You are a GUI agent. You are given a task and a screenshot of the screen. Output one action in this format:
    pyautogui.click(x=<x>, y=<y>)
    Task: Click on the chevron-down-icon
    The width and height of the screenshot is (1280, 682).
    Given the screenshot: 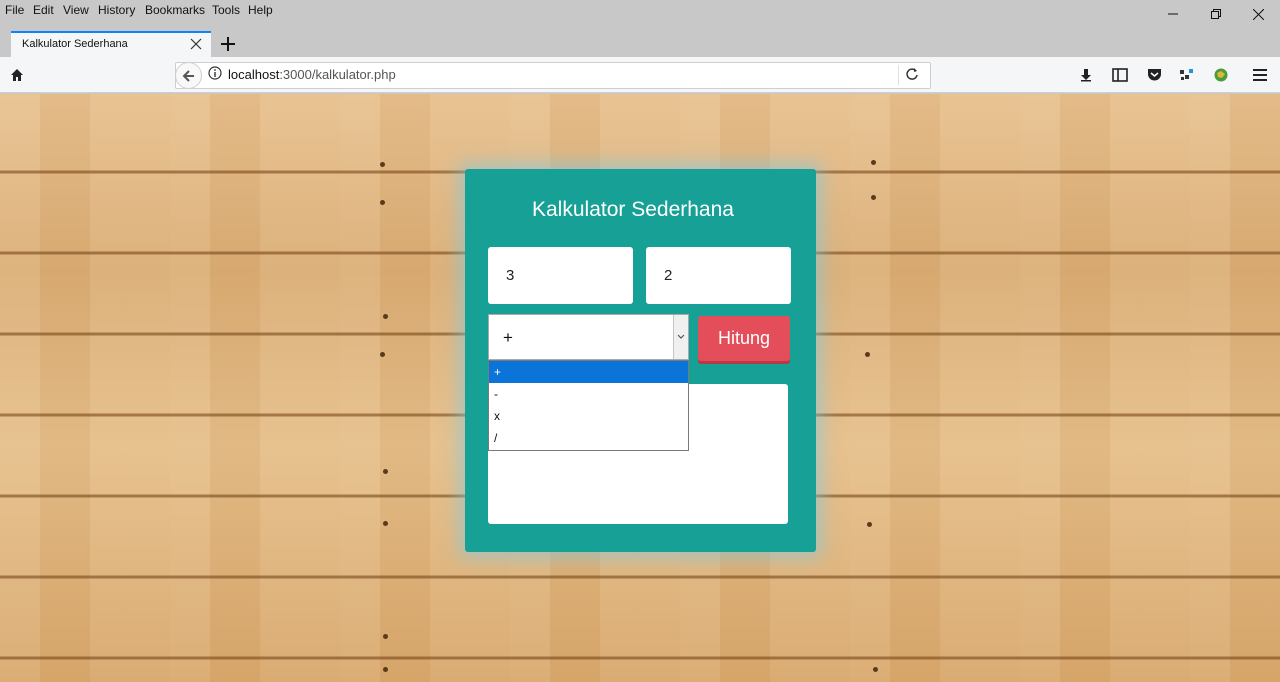 What is the action you would take?
    pyautogui.click(x=681, y=336)
    